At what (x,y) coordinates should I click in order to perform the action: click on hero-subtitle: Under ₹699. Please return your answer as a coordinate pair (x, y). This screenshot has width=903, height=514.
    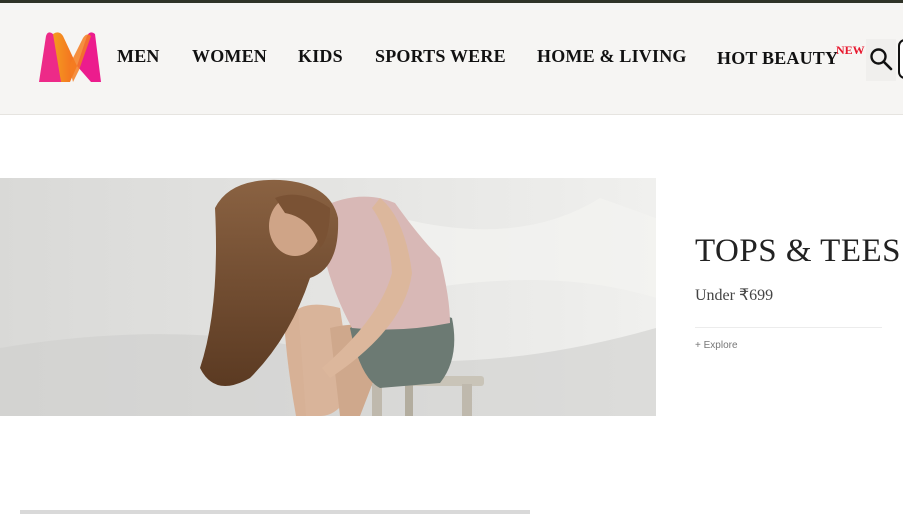
    Looking at the image, I should click on (734, 295).